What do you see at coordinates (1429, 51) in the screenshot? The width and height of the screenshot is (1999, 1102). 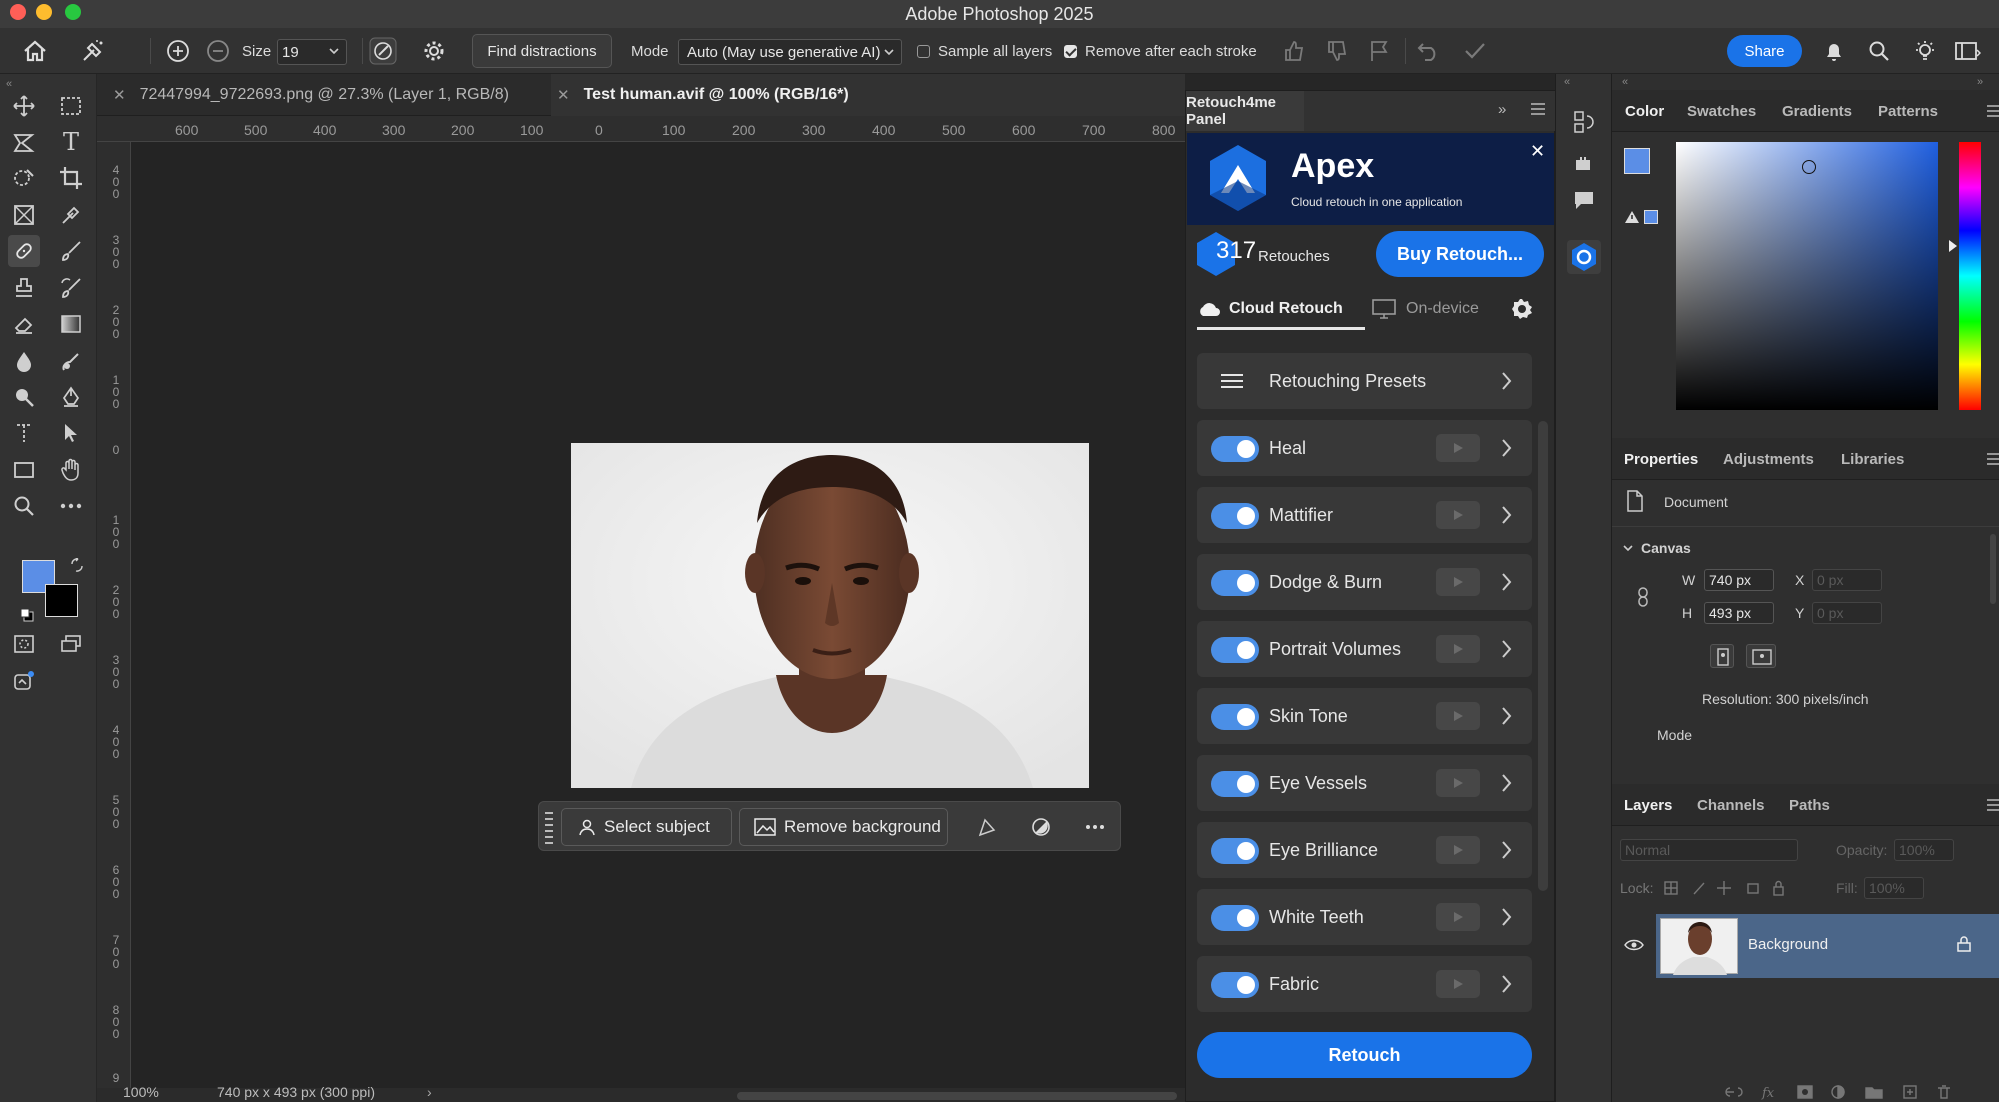 I see `undo-icon` at bounding box center [1429, 51].